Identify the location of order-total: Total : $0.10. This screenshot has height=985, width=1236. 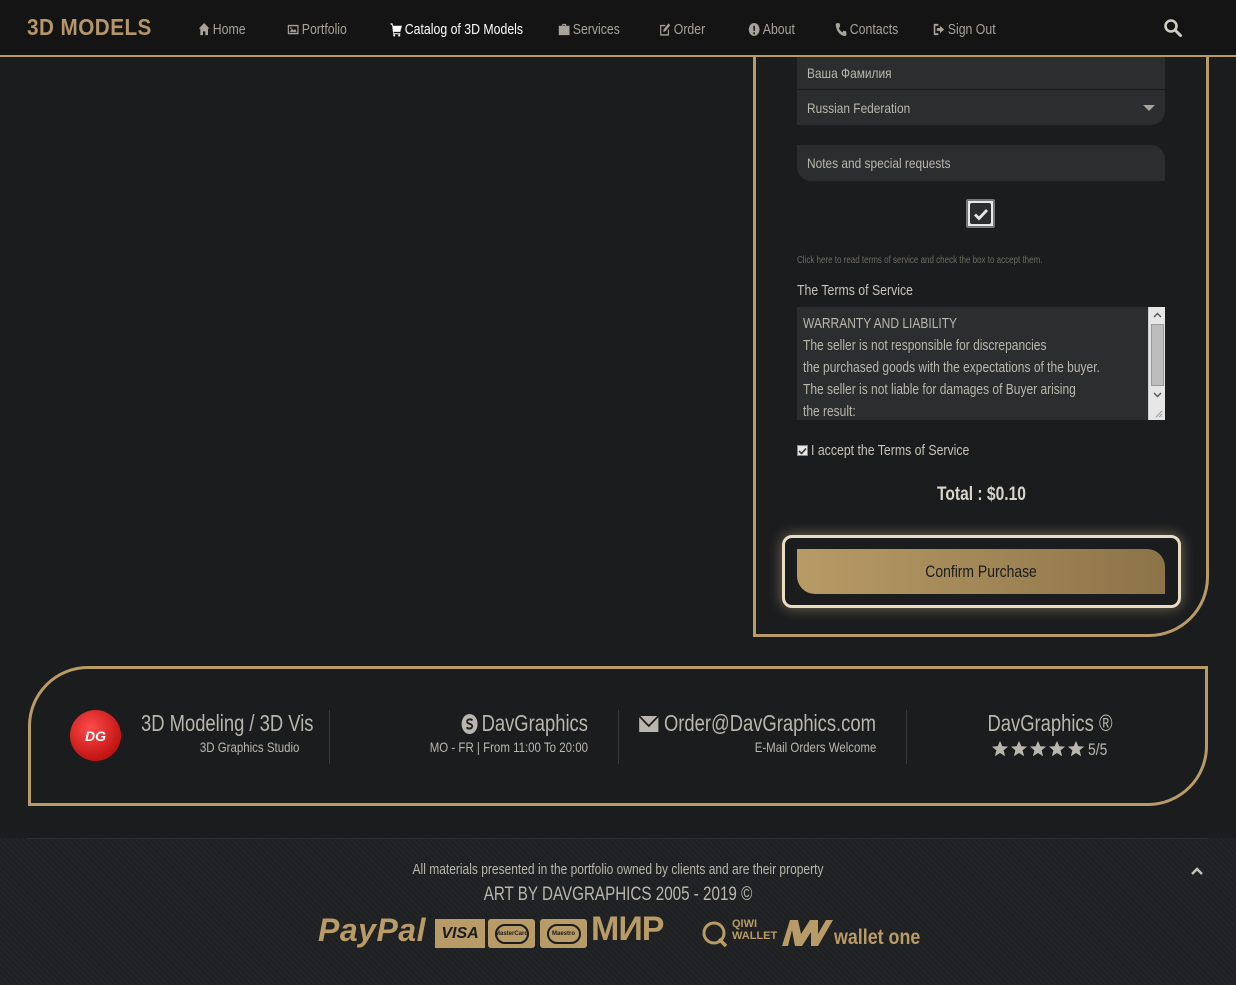
(981, 494).